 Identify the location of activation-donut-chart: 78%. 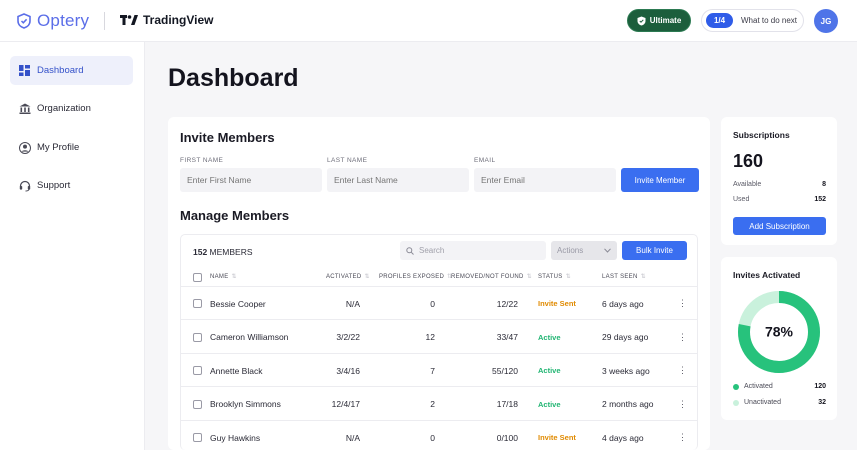
(779, 332).